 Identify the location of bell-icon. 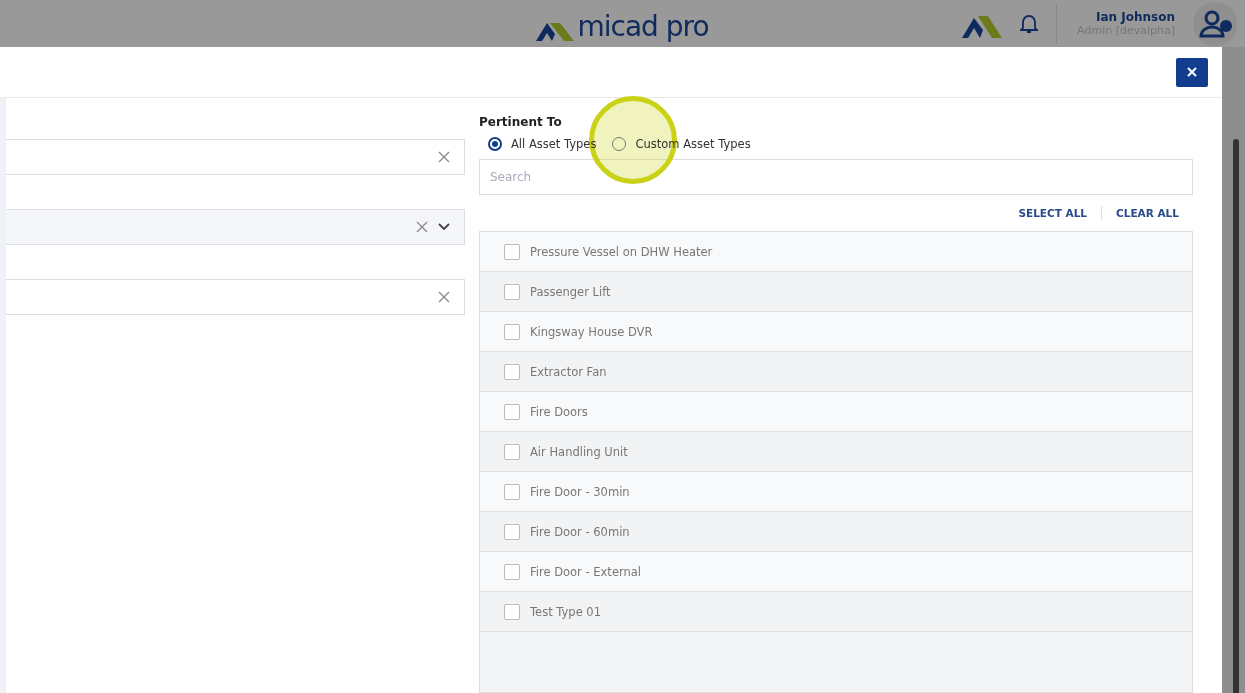
(1029, 23).